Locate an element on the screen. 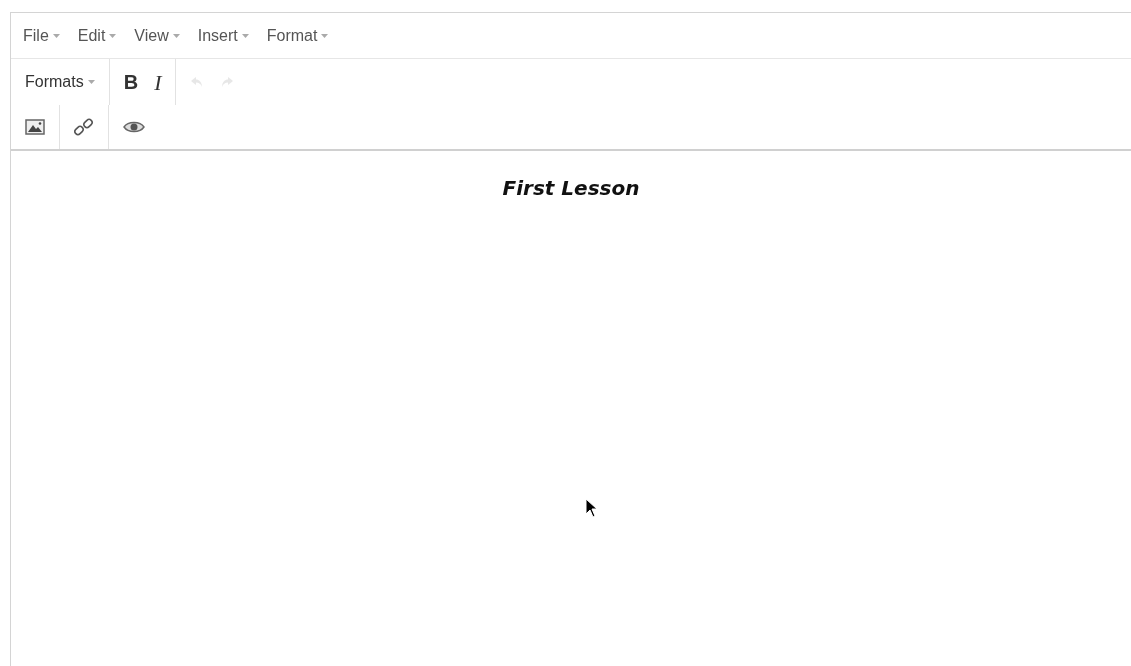  eye-icon is located at coordinates (134, 127).